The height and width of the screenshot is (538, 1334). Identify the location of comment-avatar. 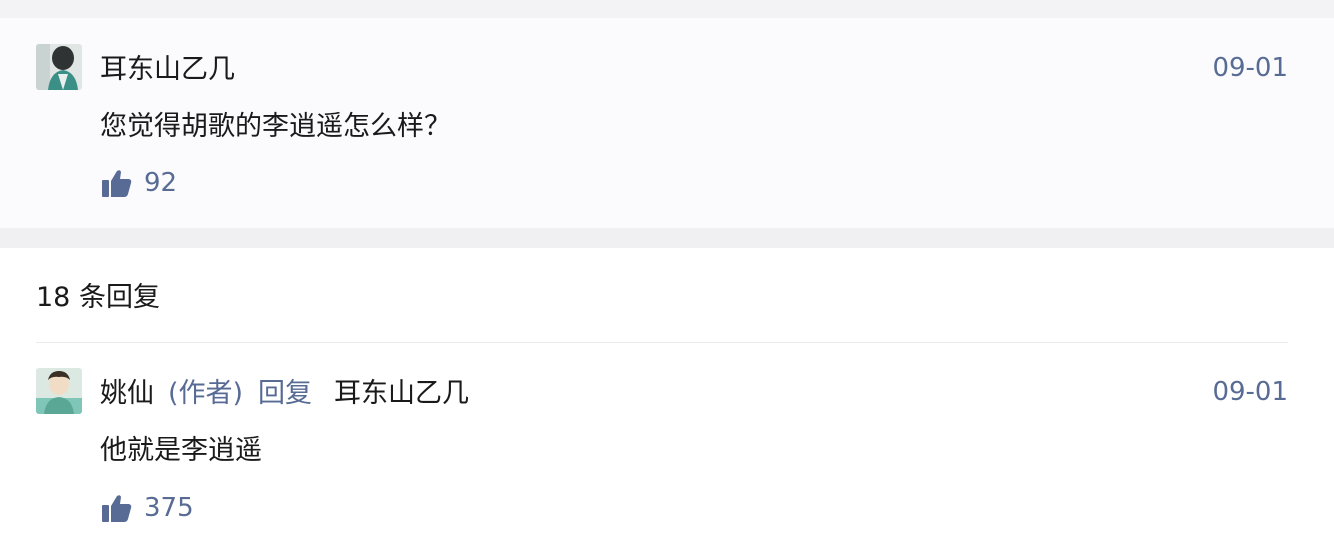
(59, 67).